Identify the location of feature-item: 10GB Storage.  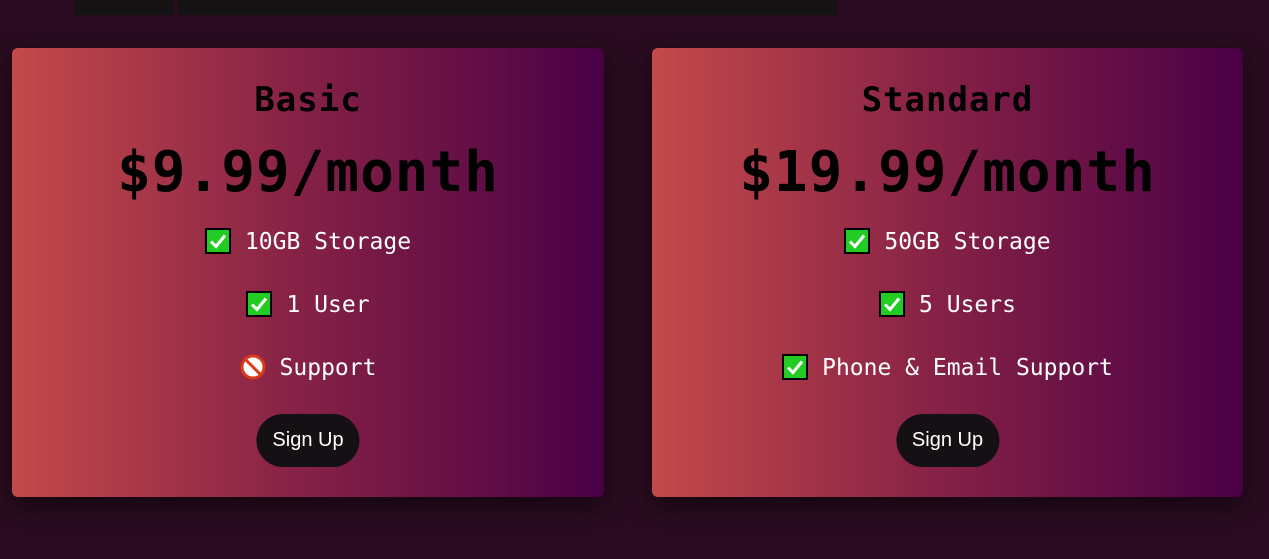
(308, 242).